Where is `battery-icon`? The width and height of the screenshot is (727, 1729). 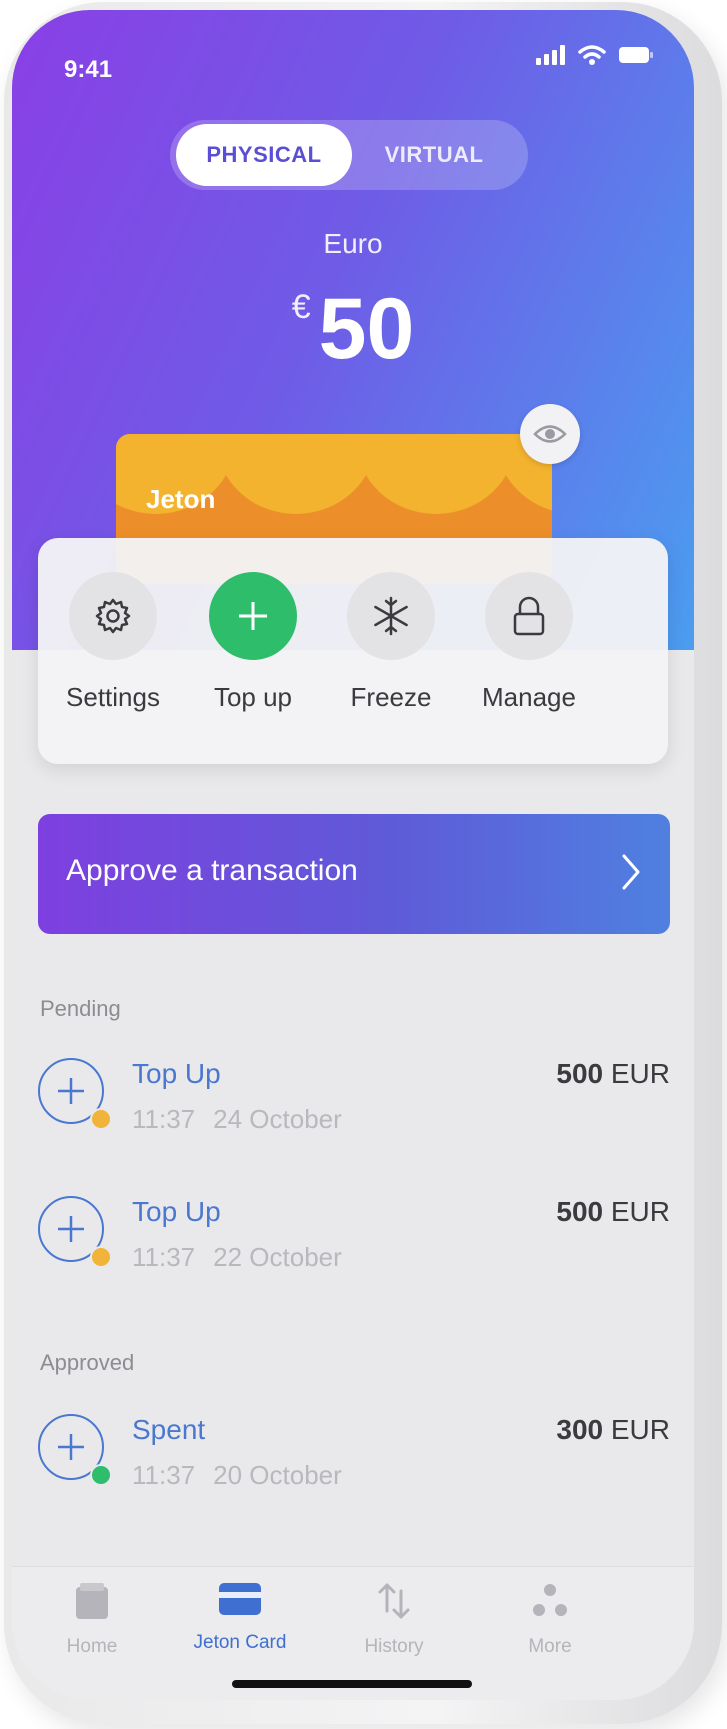 battery-icon is located at coordinates (636, 55).